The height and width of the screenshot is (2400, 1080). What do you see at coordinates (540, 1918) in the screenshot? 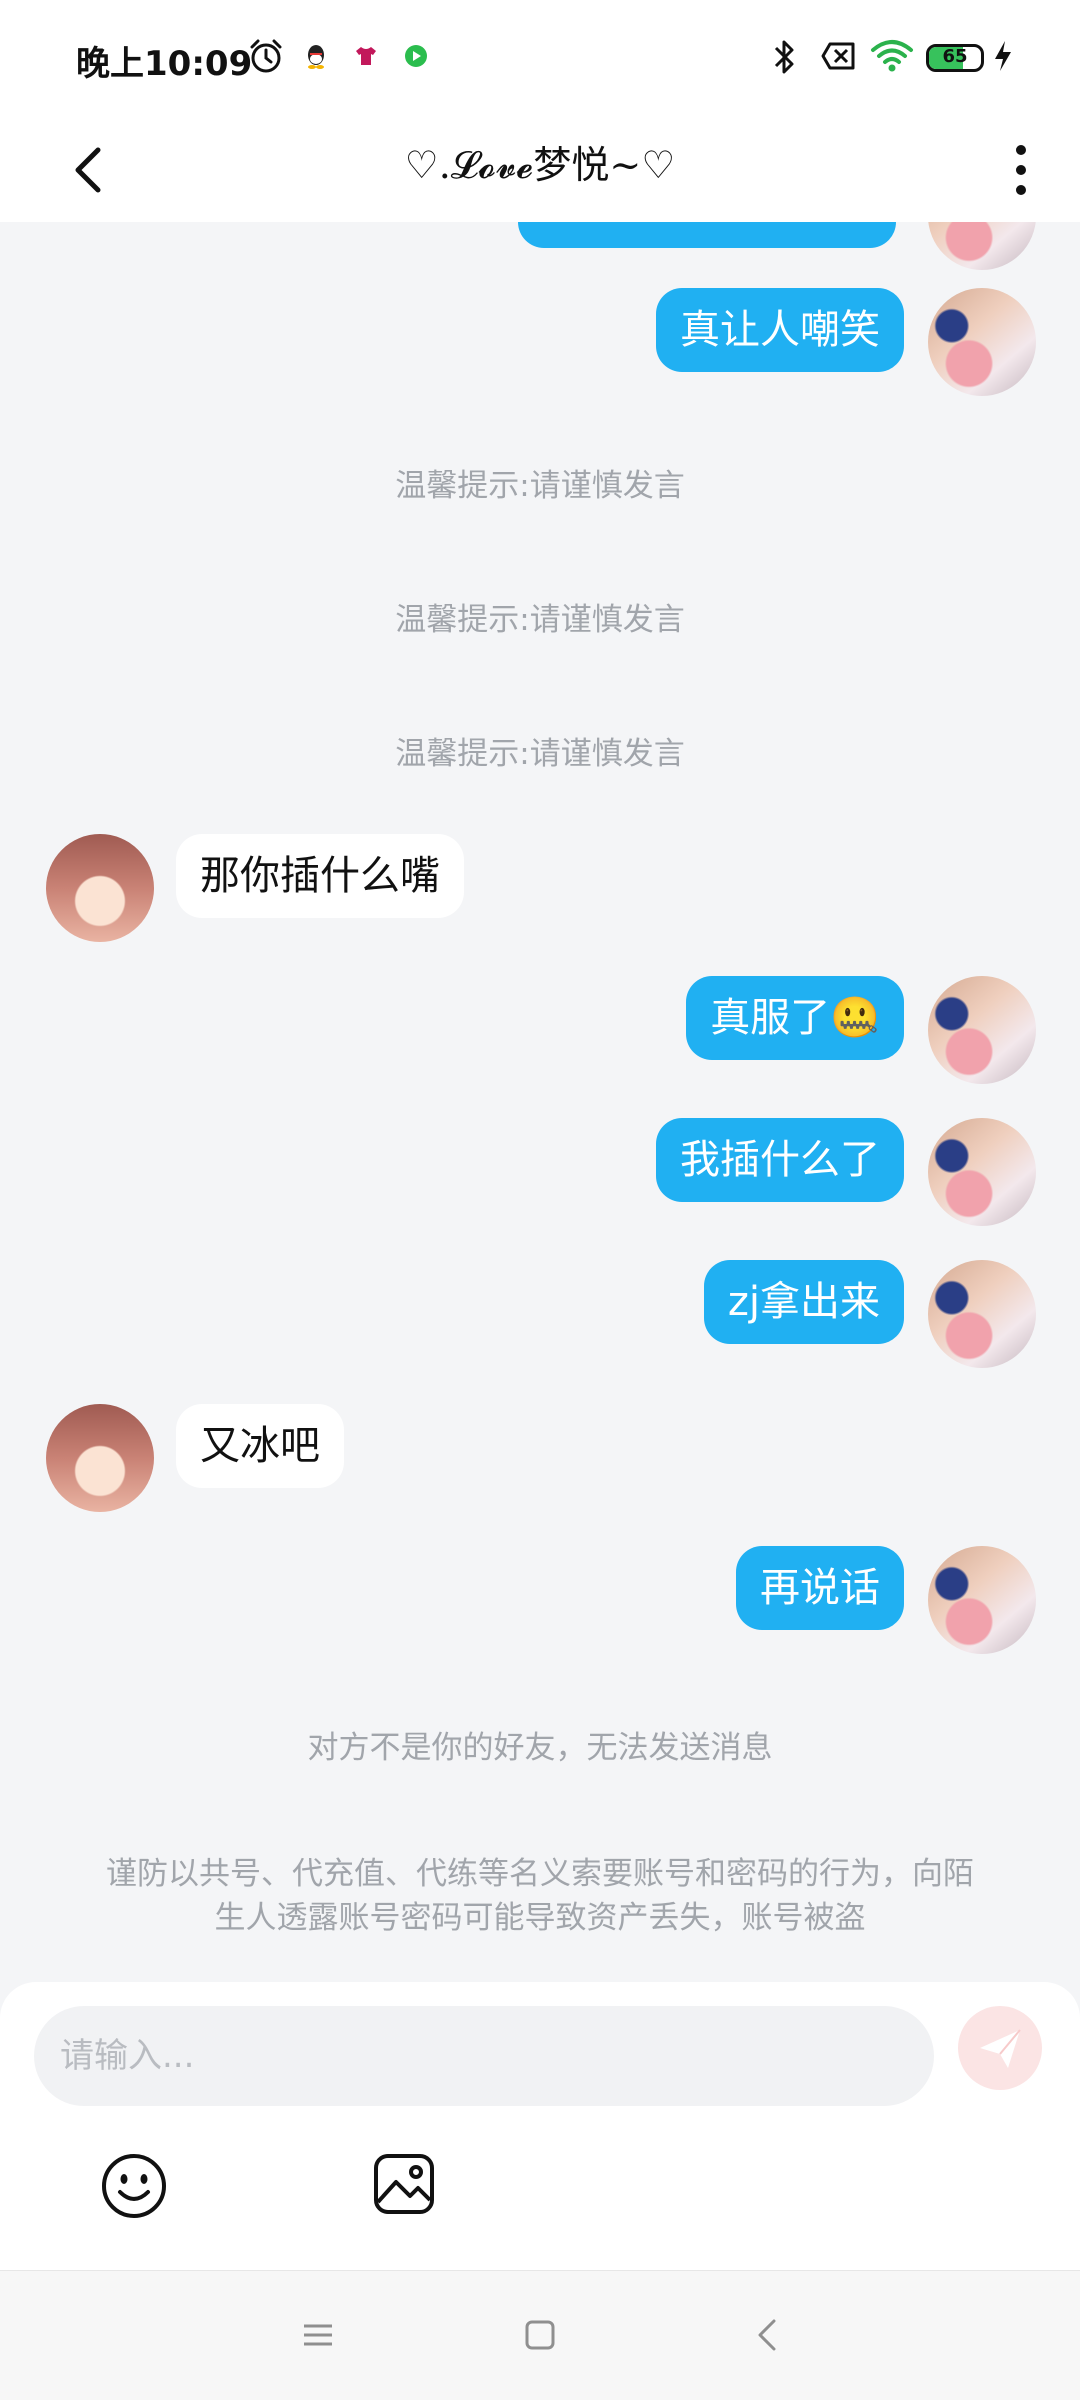
I see `safety-notice-line: 生人透露账号密码可能导致资产丢失，账号被盗` at bounding box center [540, 1918].